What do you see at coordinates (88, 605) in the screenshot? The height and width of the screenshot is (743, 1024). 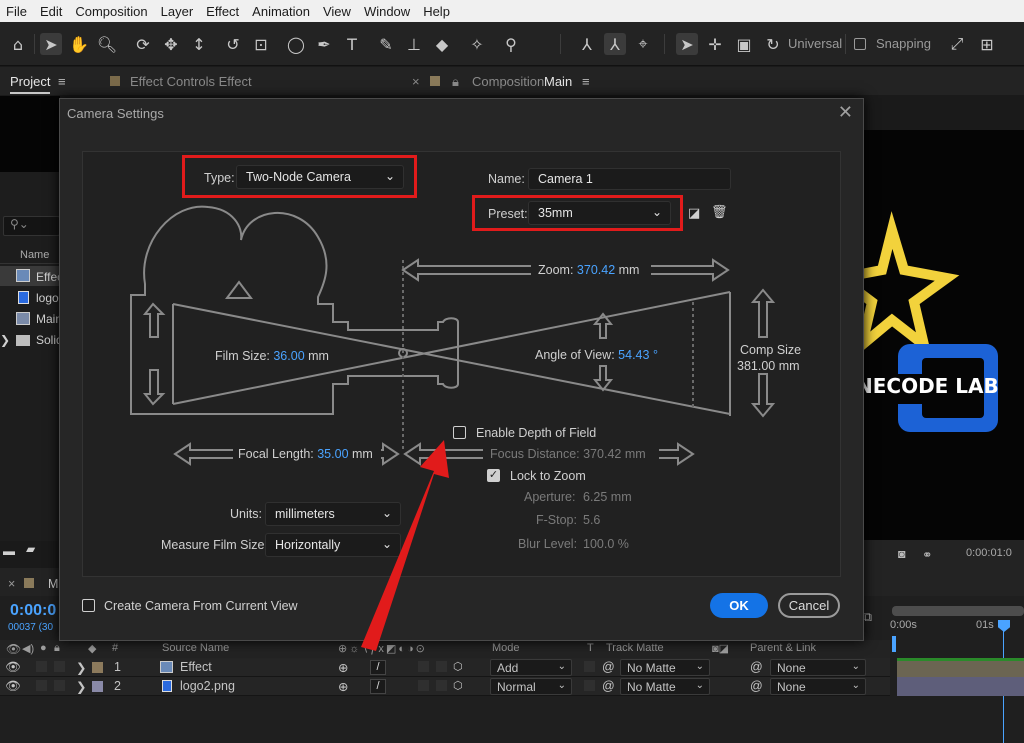 I see `create-from-view-checkbox` at bounding box center [88, 605].